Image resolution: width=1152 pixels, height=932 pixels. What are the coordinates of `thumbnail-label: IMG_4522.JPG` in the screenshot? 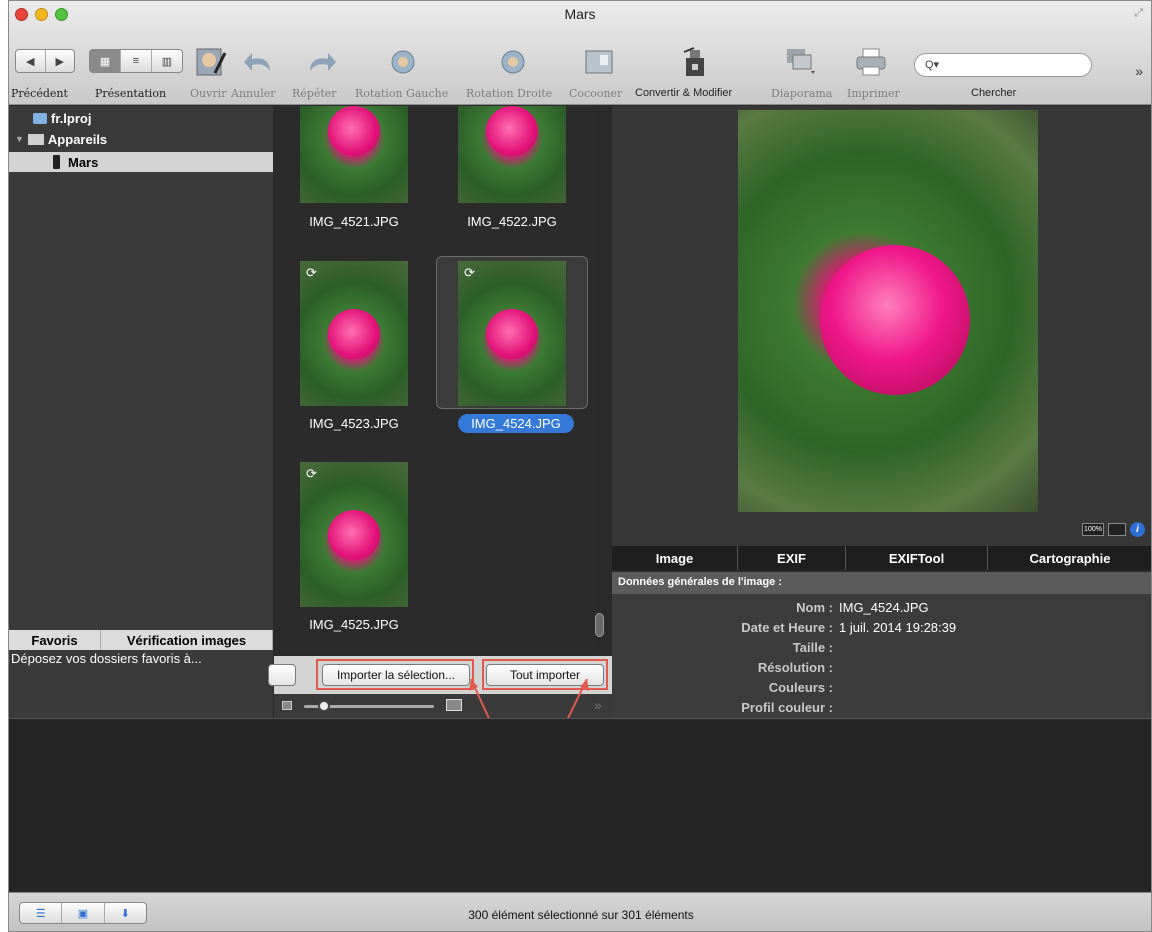 It's located at (512, 221).